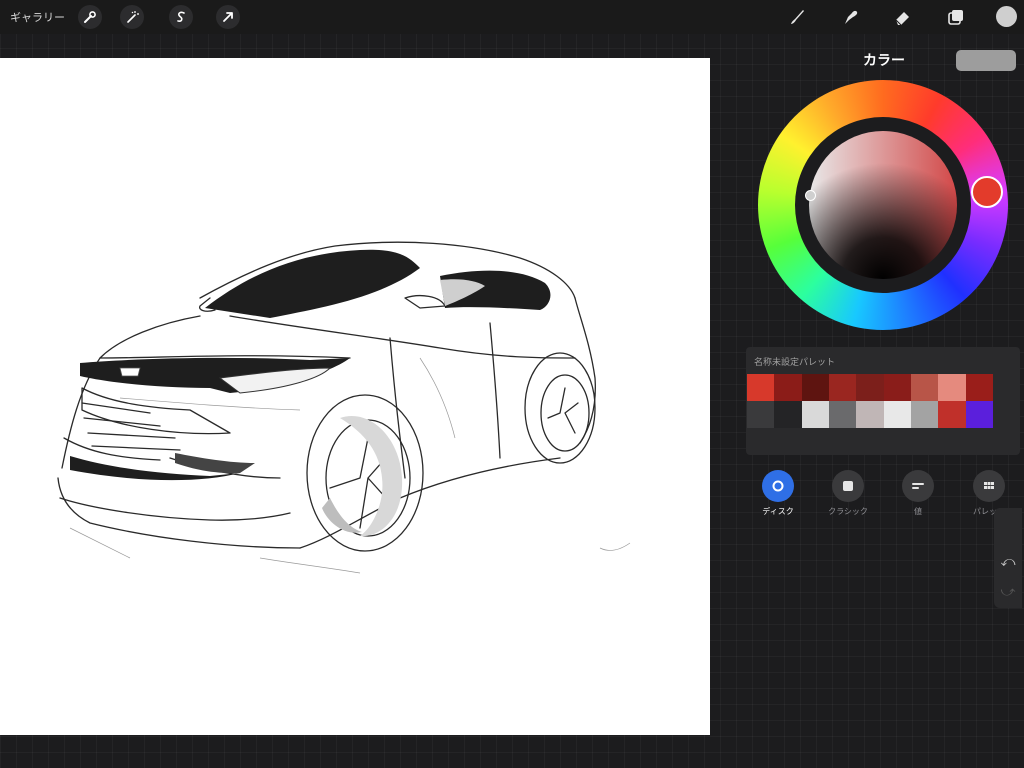 The height and width of the screenshot is (768, 1024). I want to click on smudge-icon, so click(851, 17).